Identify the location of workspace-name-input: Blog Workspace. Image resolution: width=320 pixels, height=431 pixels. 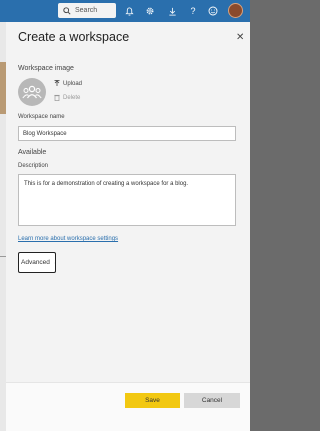
(127, 133).